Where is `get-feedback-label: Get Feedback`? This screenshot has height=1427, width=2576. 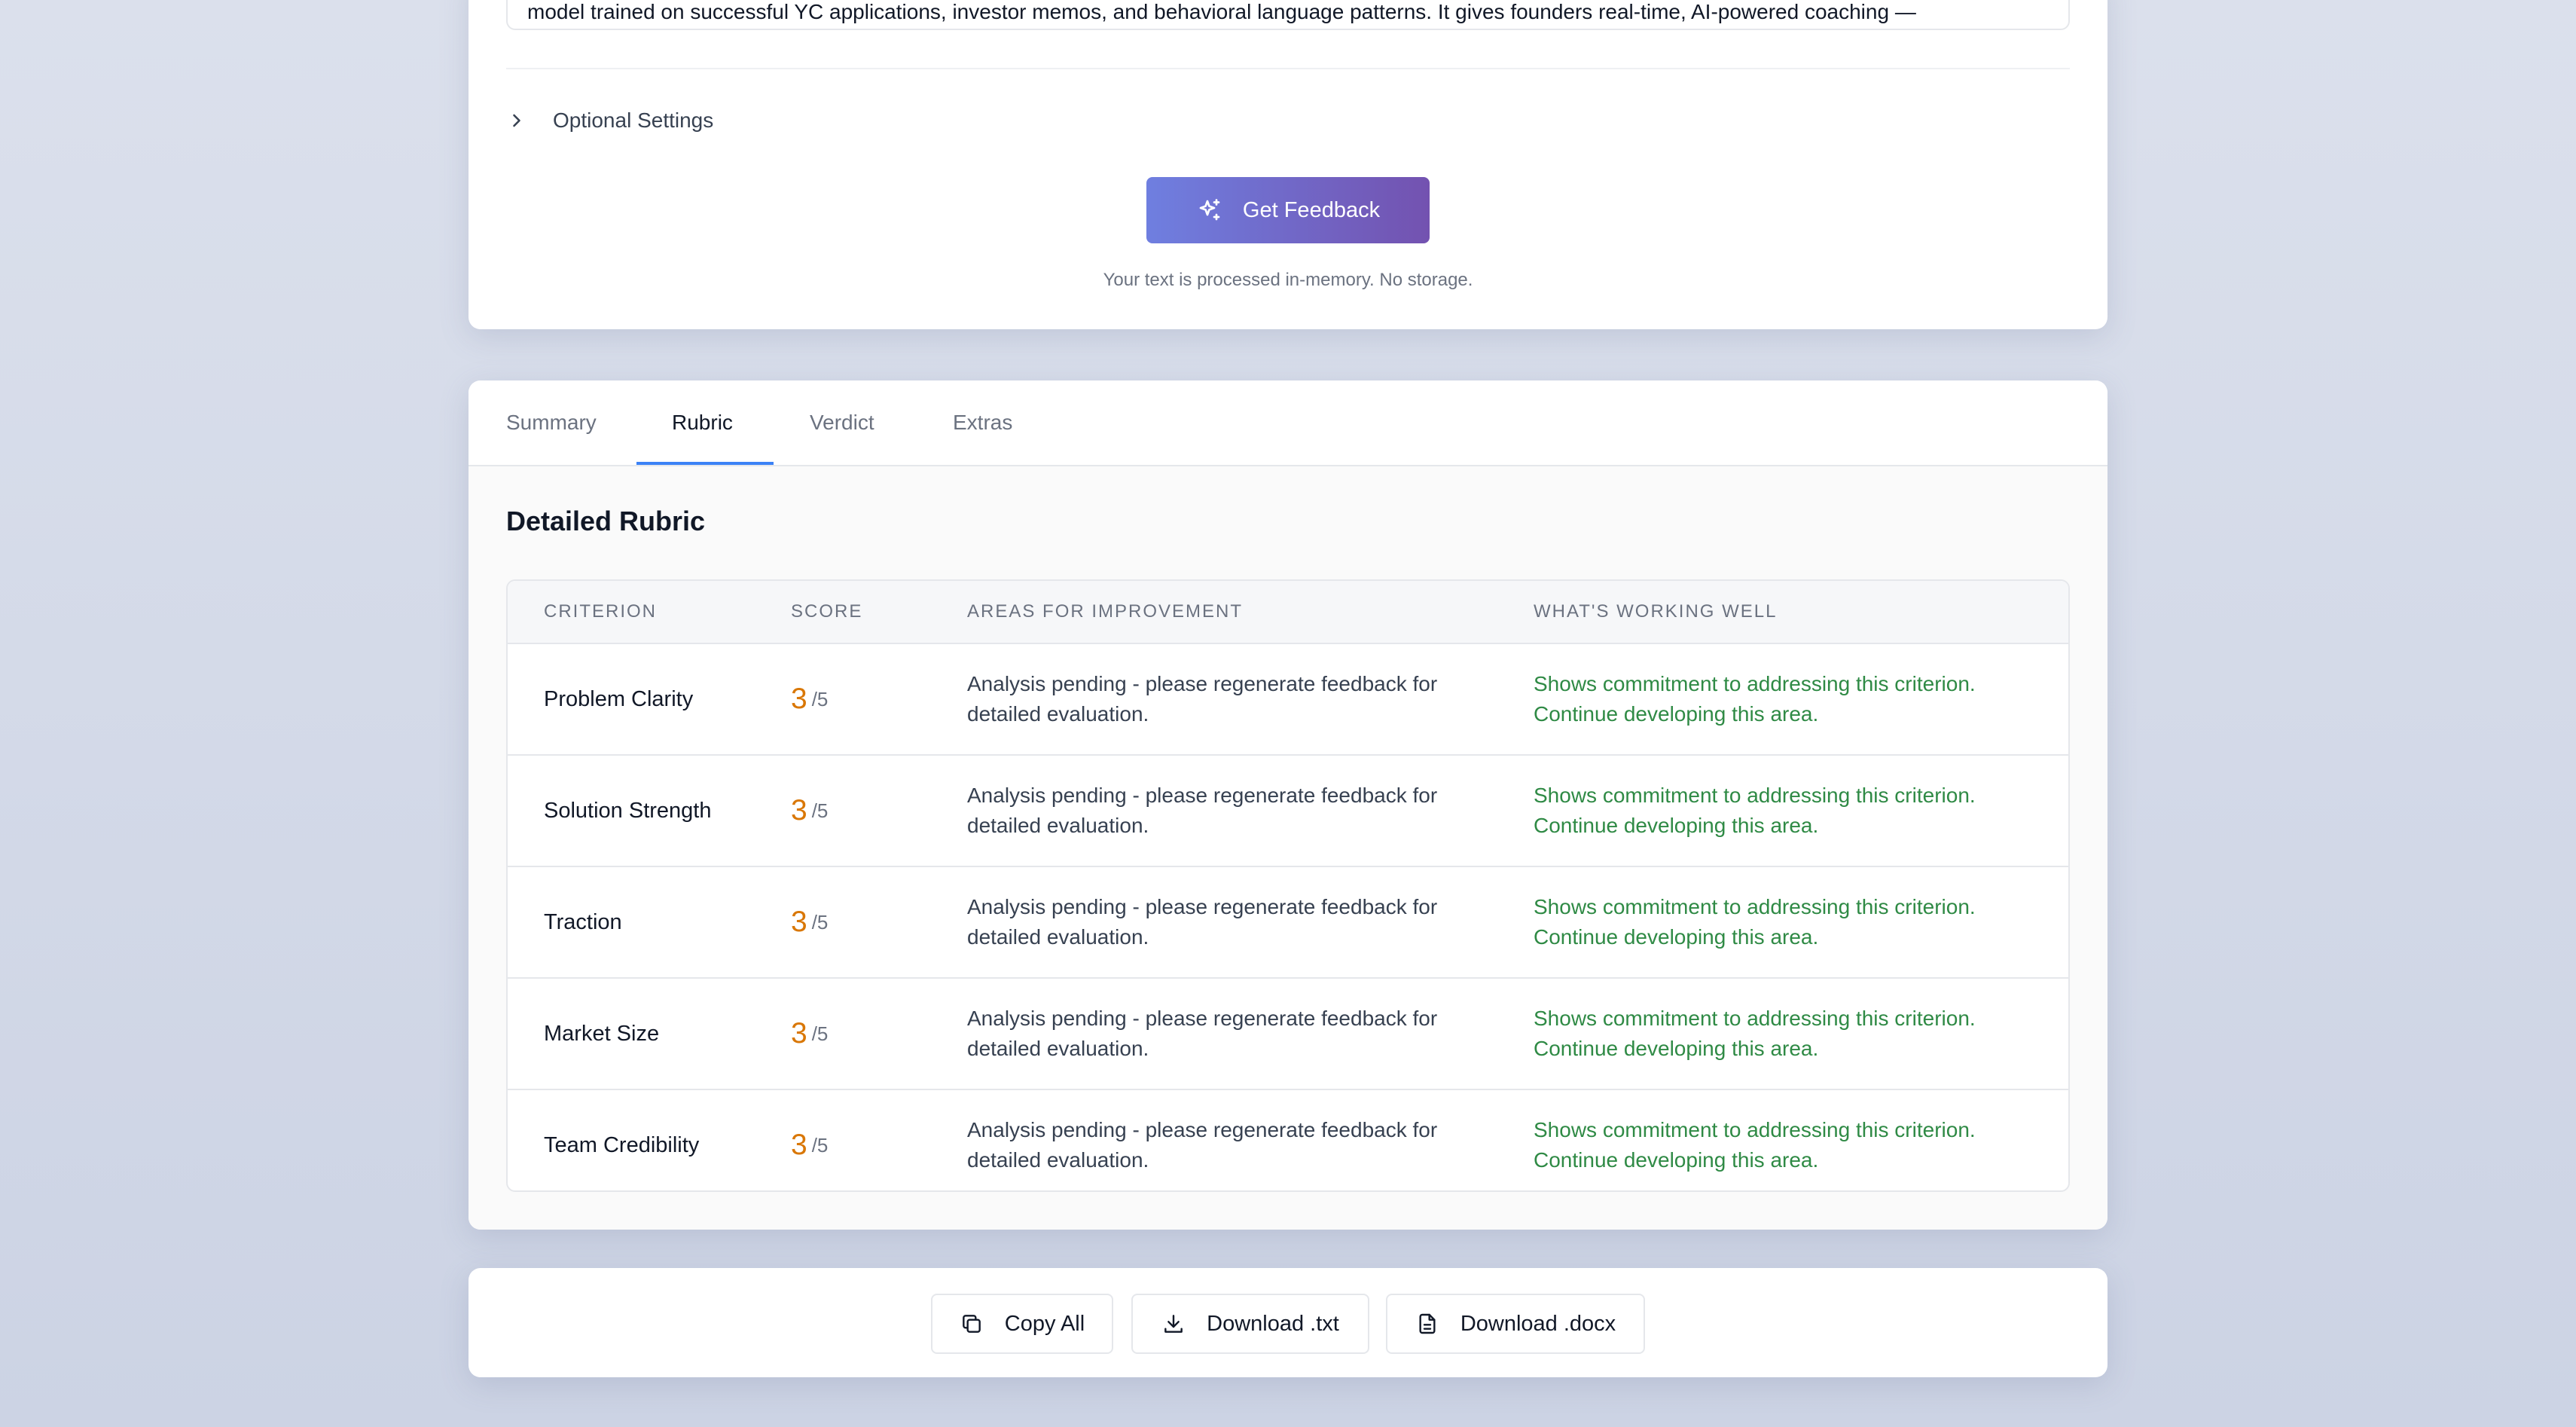
get-feedback-label: Get Feedback is located at coordinates (1312, 209).